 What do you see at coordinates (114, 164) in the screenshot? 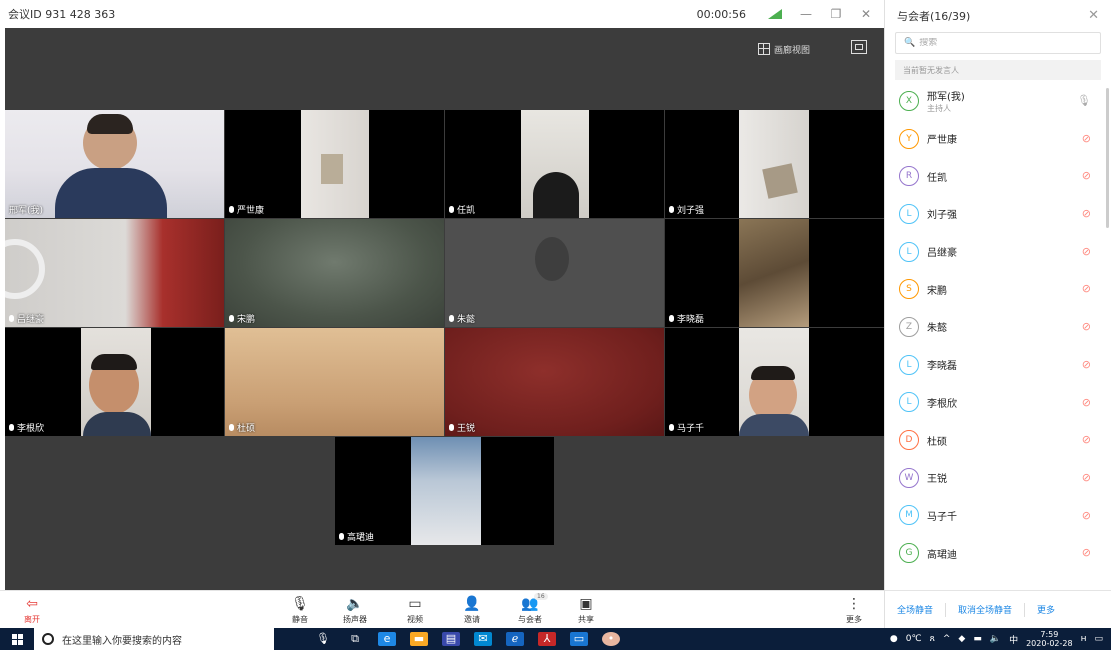
I see `video-tile: 邢军(我)` at bounding box center [114, 164].